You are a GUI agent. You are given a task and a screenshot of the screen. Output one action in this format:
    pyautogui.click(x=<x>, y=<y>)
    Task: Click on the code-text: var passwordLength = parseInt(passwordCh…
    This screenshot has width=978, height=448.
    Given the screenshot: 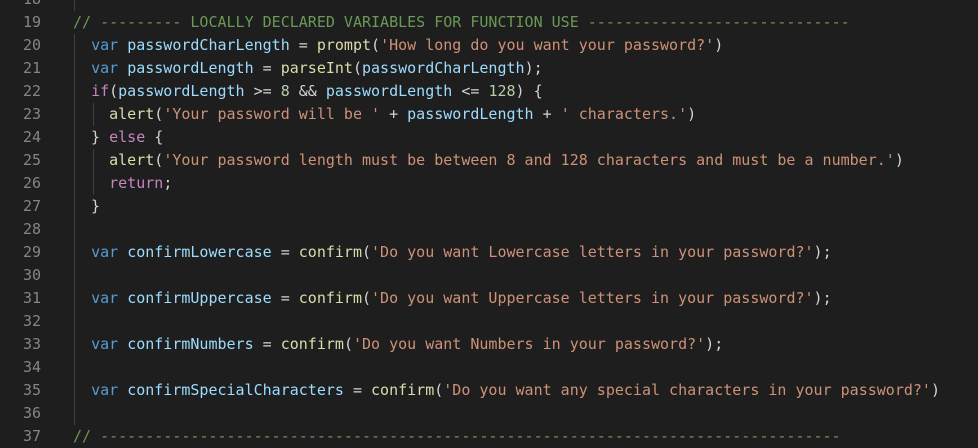 What is the action you would take?
    pyautogui.click(x=308, y=68)
    